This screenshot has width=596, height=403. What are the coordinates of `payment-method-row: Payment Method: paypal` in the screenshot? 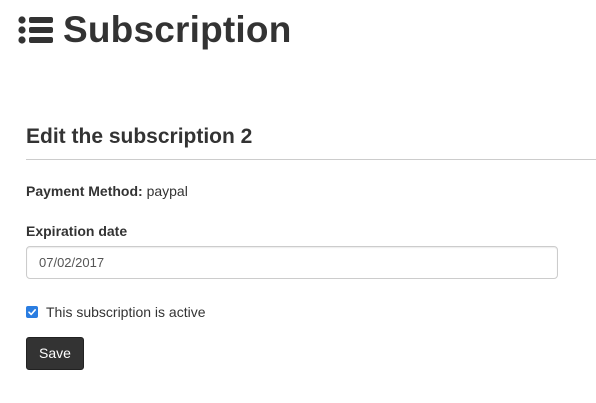 It's located at (311, 191).